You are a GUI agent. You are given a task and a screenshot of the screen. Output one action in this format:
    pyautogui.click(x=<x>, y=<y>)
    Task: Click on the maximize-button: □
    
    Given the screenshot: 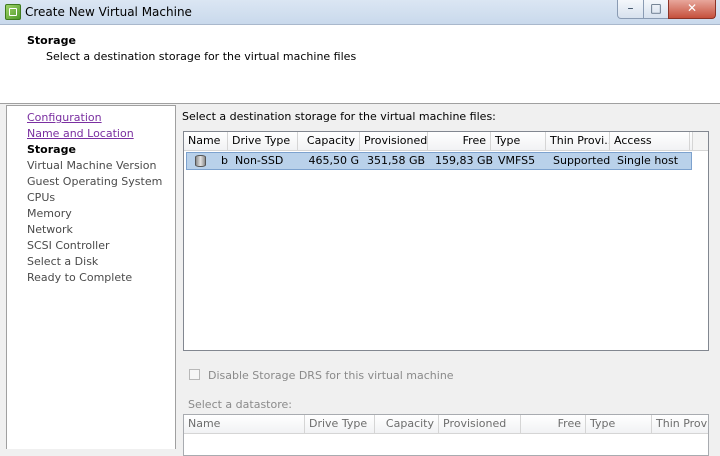 What is the action you would take?
    pyautogui.click(x=656, y=9)
    